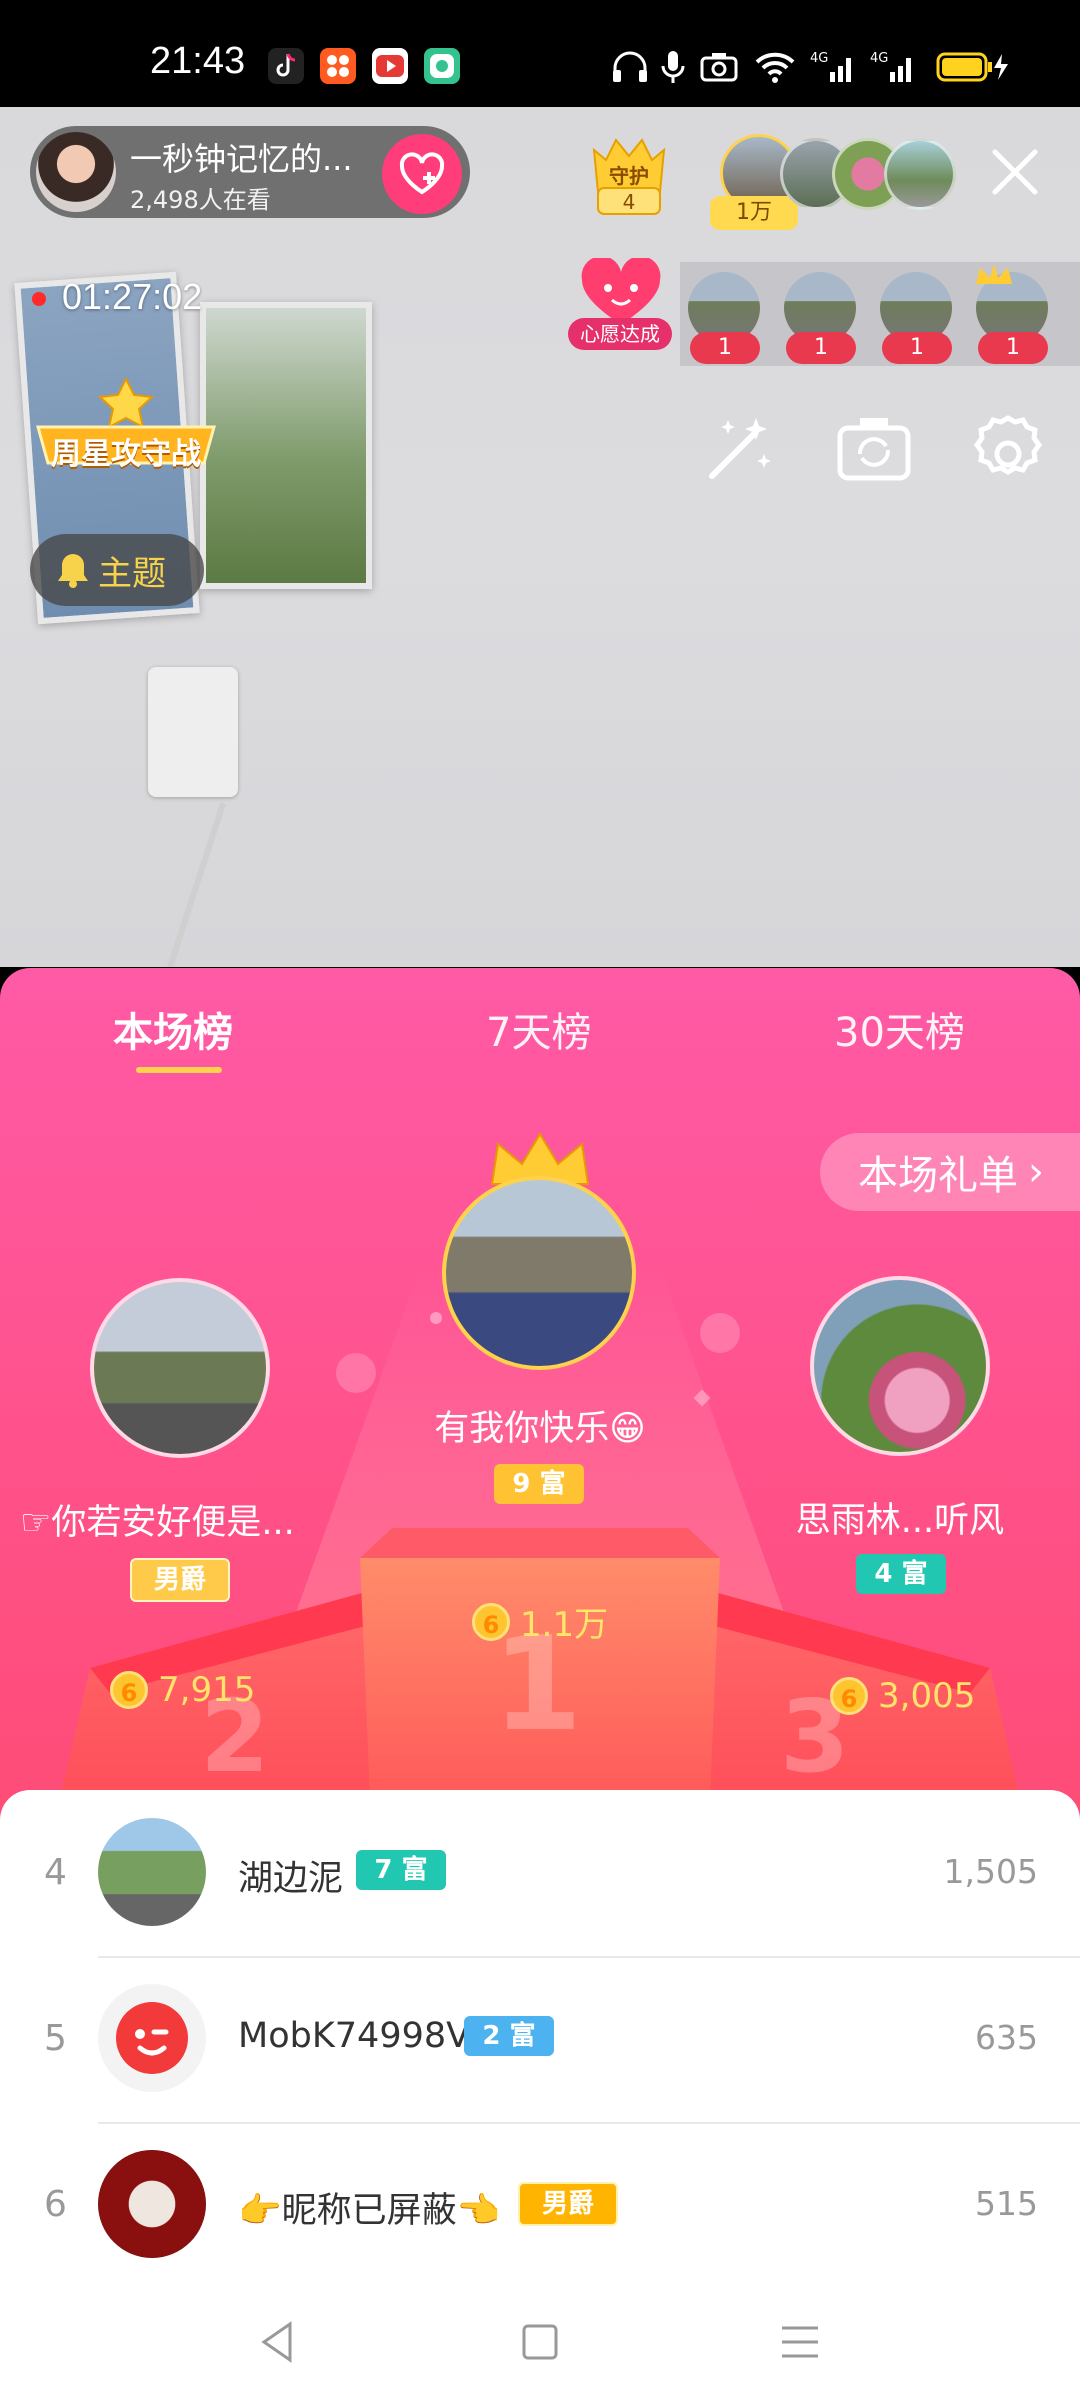 The image size is (1080, 2400). I want to click on back-nav-icon, so click(280, 2342).